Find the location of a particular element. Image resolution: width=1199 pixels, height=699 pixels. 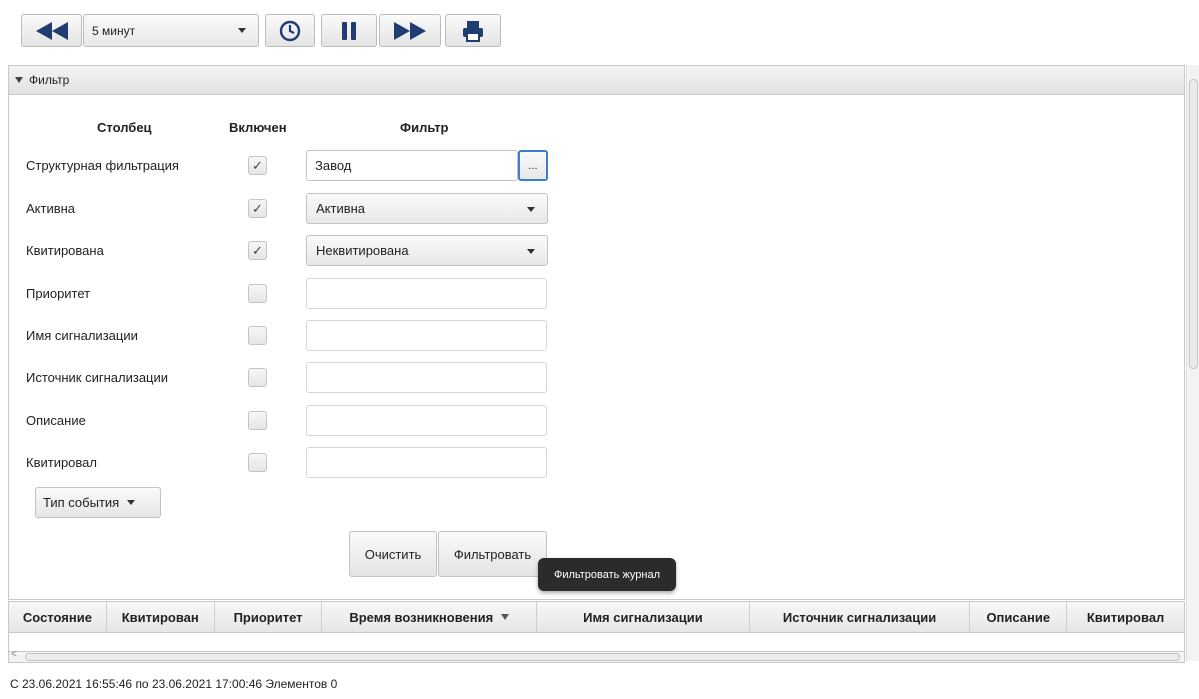

checkbox-active: ✓ is located at coordinates (257, 208).